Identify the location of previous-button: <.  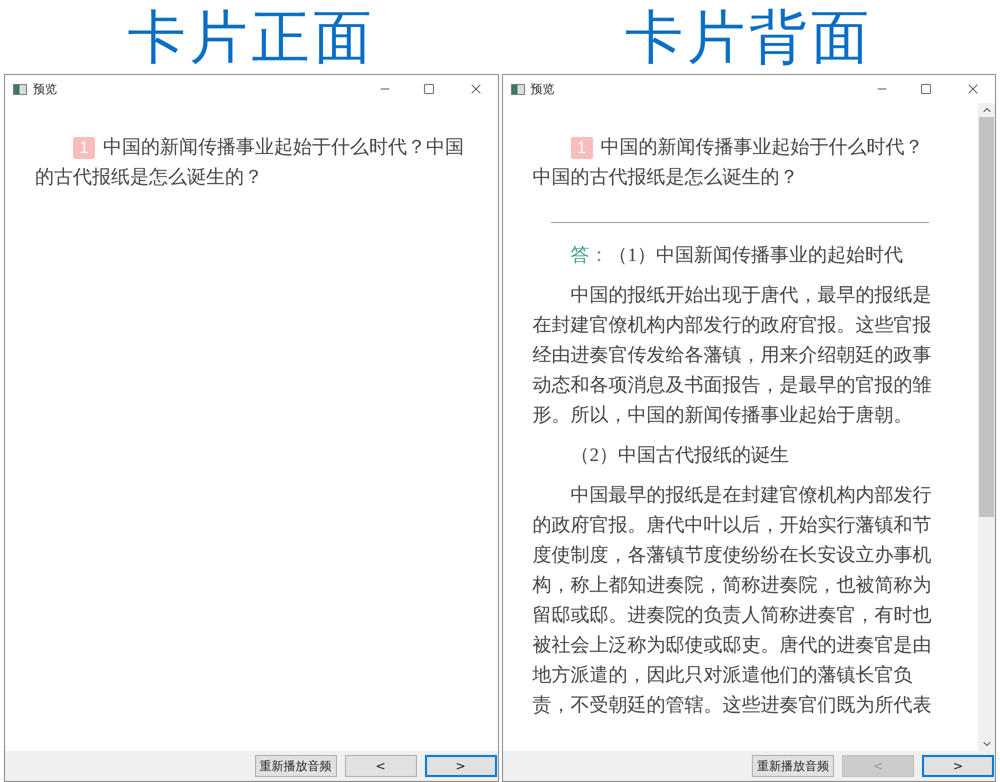
(380, 766).